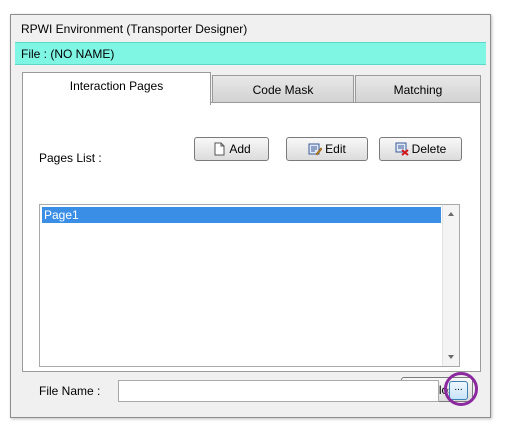 The height and width of the screenshot is (432, 505). I want to click on list-item: Page1, so click(241, 215).